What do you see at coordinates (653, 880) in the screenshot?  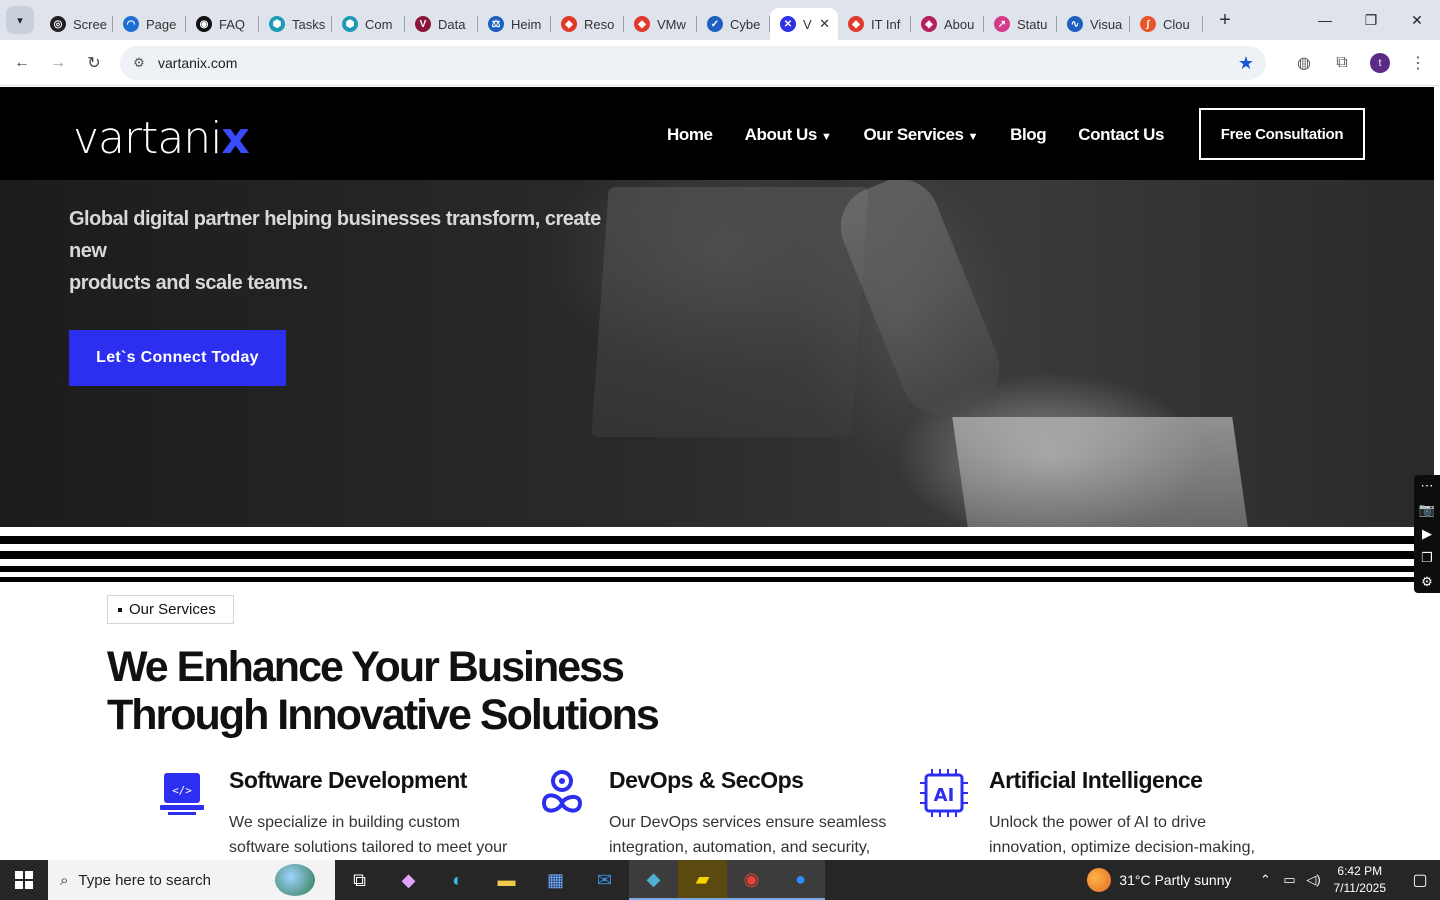 I see `app-icon: ◆` at bounding box center [653, 880].